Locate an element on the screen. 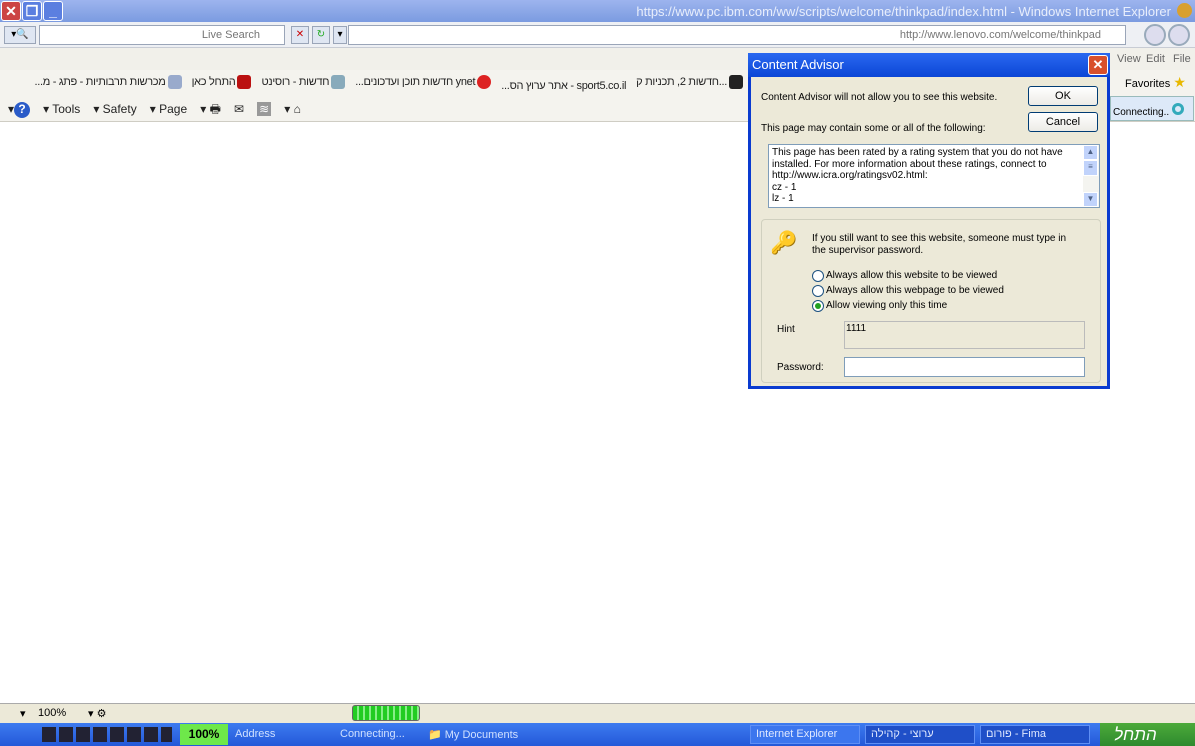 The width and height of the screenshot is (1195, 746). favorite-item: ...חדשות 2, תכניות ק is located at coordinates (689, 82).